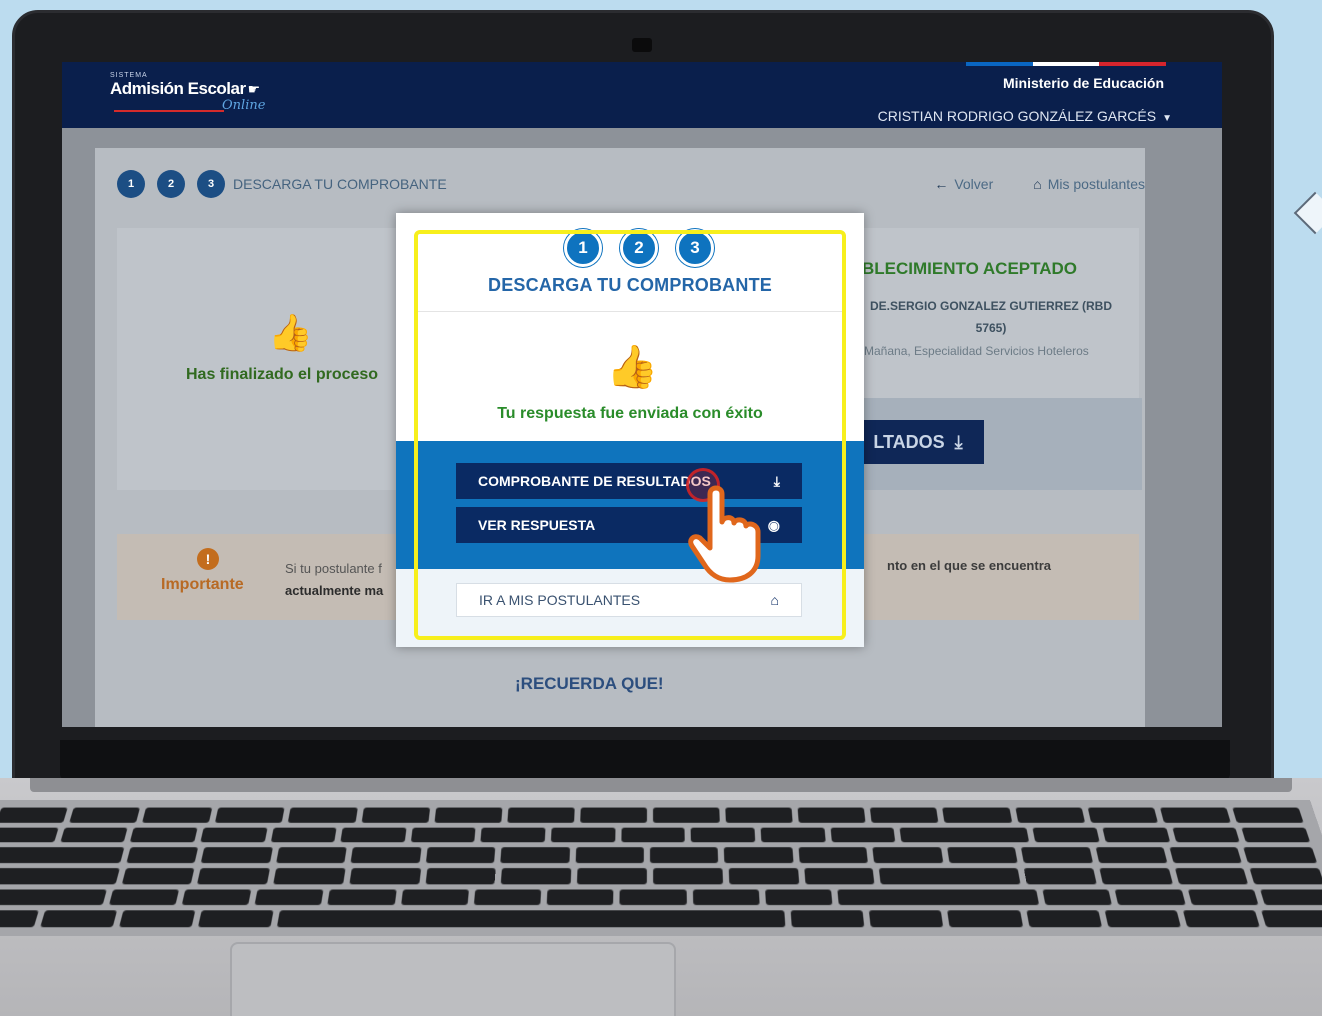 The width and height of the screenshot is (1322, 1016). I want to click on download-receipt-label: COMPROBANTE DE RESULTADOS, so click(594, 481).